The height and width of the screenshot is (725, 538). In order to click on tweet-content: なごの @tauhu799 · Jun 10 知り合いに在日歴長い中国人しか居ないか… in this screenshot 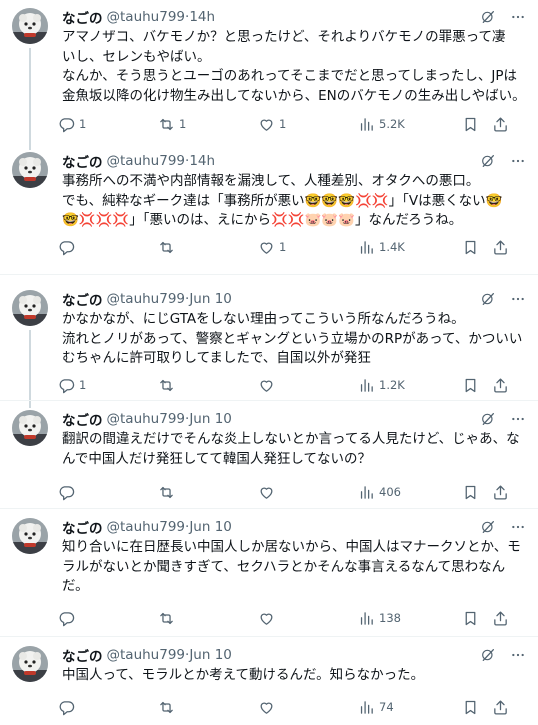, I will do `click(295, 560)`.